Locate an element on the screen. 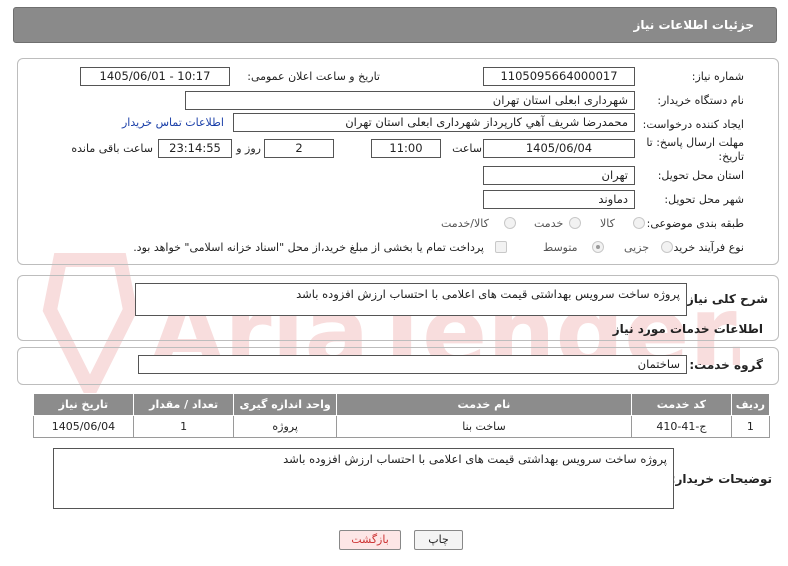 The width and height of the screenshot is (788, 566). cell-unit: پروژه is located at coordinates (285, 426).